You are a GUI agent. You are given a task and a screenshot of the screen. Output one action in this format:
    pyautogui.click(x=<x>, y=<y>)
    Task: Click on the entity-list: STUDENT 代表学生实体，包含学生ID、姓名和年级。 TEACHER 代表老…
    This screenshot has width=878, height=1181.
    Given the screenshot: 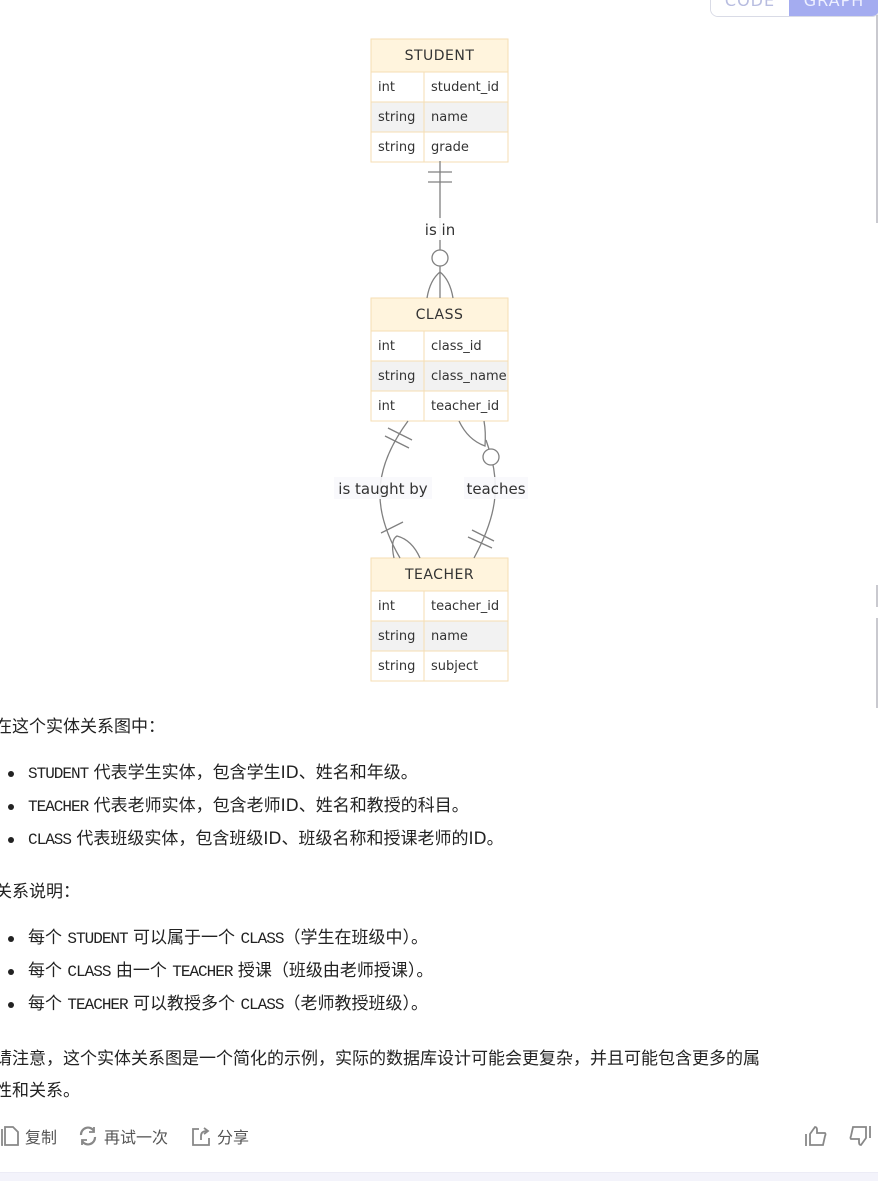 What is the action you would take?
    pyautogui.click(x=252, y=806)
    